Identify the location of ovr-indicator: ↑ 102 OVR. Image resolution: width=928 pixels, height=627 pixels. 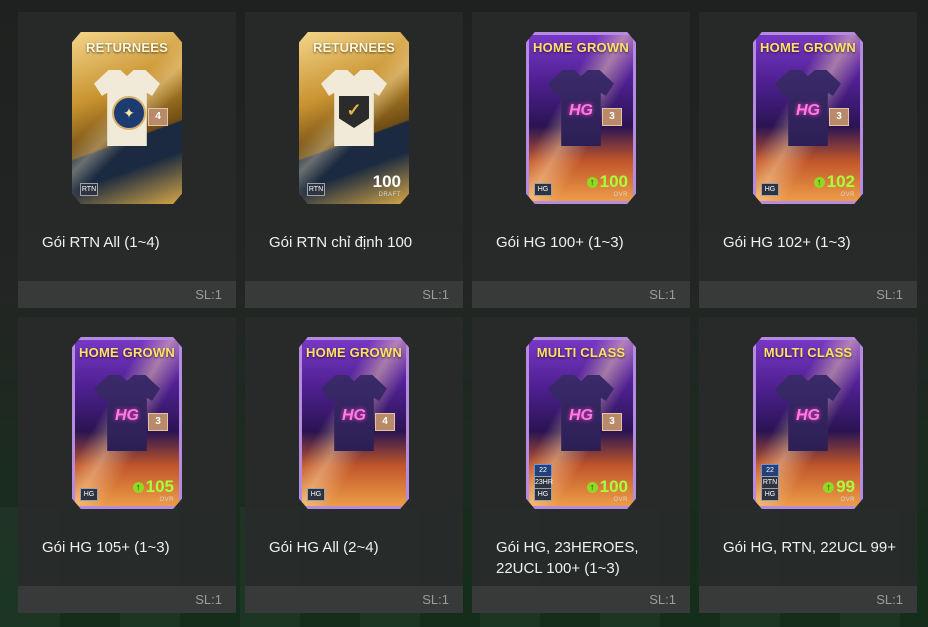
(834, 185).